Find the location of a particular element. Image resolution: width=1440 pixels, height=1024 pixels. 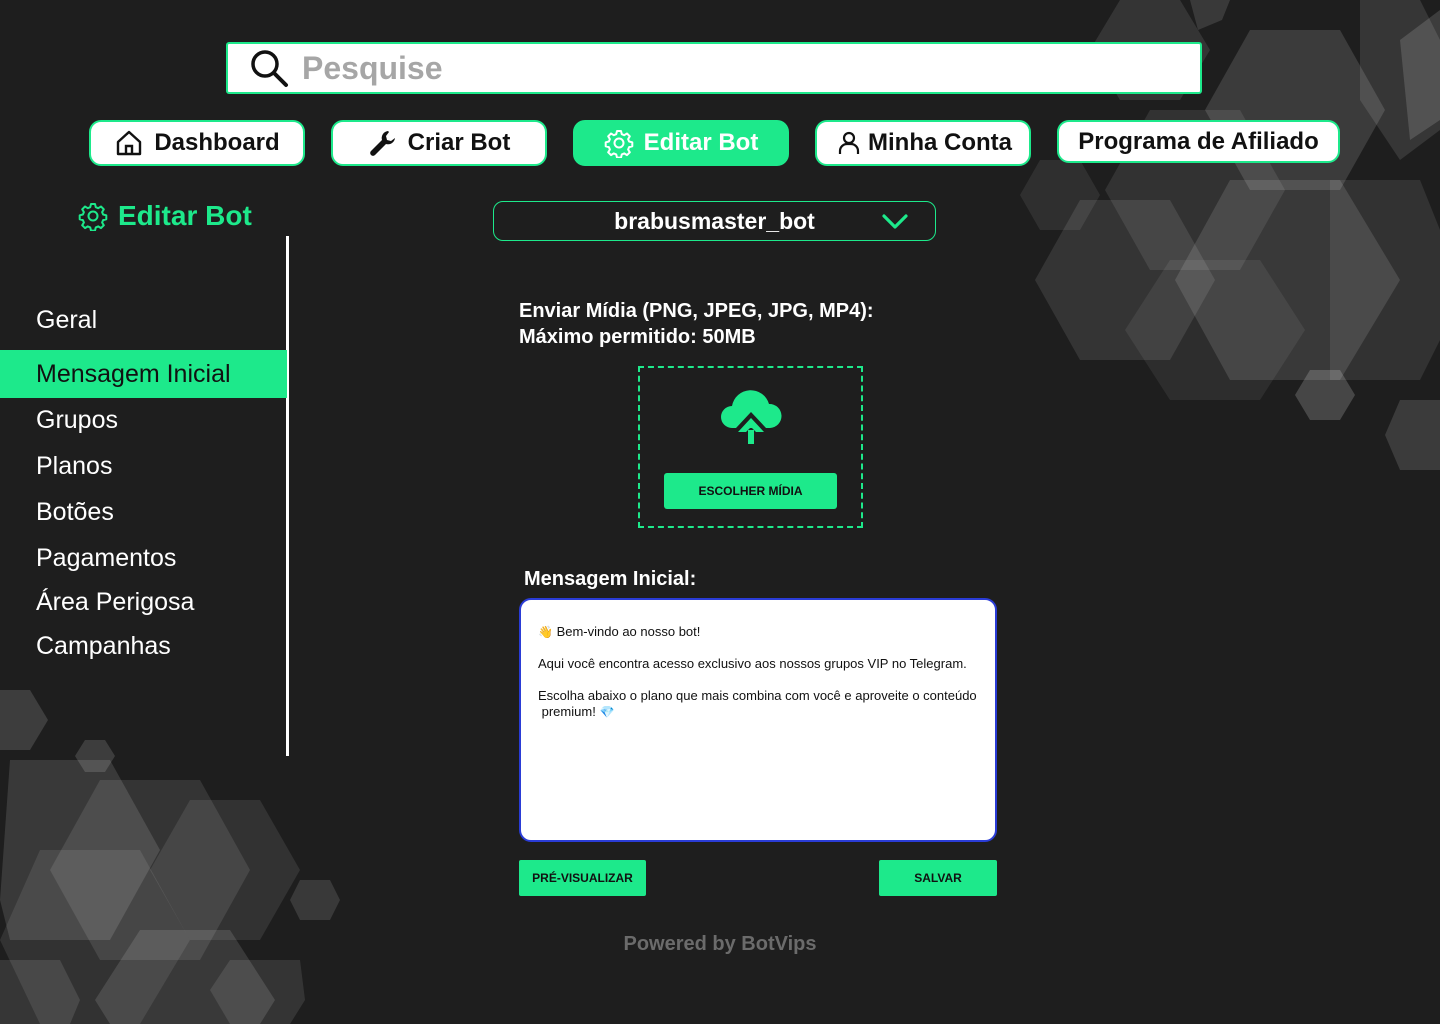

nav-editar-bot-button: Editar Bot is located at coordinates (681, 143).